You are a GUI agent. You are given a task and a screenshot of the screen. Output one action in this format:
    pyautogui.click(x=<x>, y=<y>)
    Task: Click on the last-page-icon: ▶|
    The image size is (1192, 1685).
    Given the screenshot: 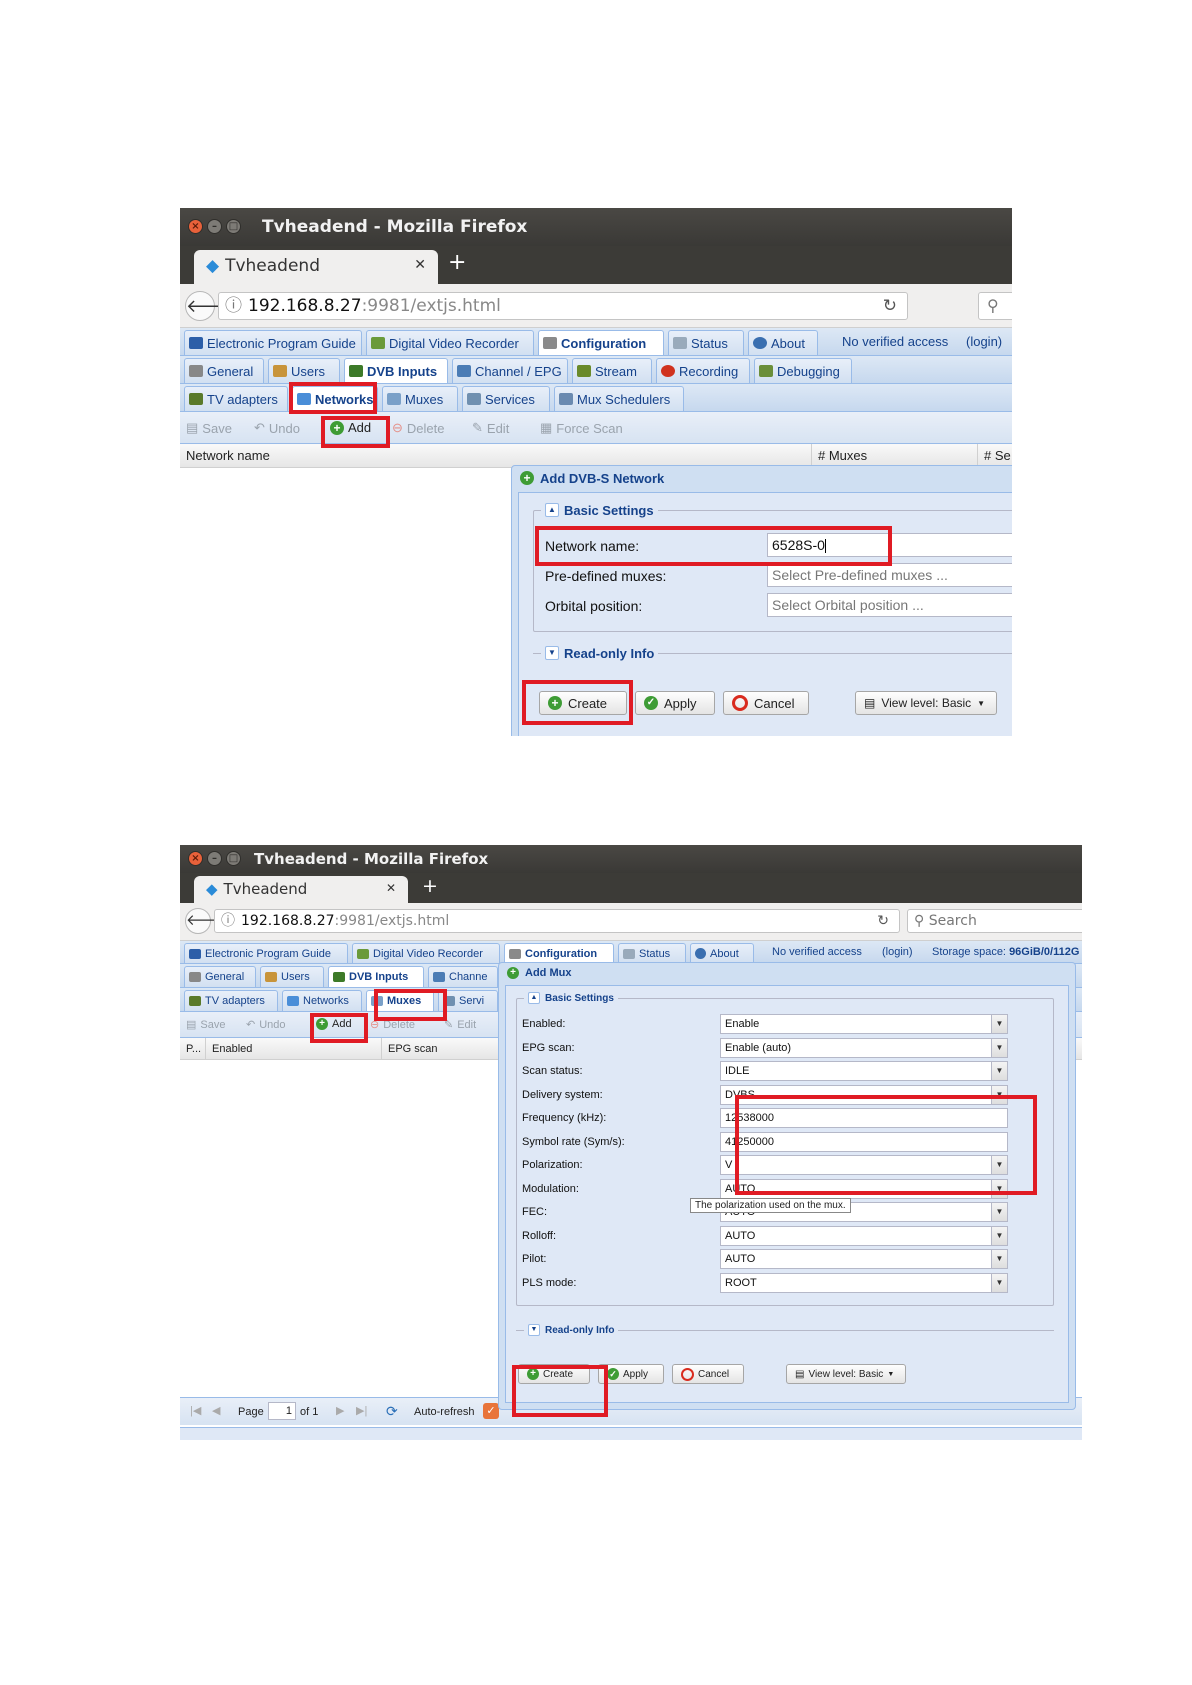 What is the action you would take?
    pyautogui.click(x=361, y=1410)
    